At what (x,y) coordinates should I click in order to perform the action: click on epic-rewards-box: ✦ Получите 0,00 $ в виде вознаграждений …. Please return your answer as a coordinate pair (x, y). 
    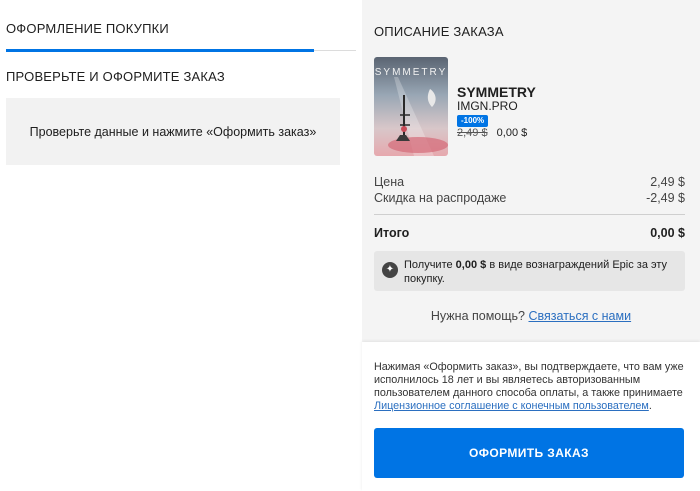
    Looking at the image, I should click on (529, 271).